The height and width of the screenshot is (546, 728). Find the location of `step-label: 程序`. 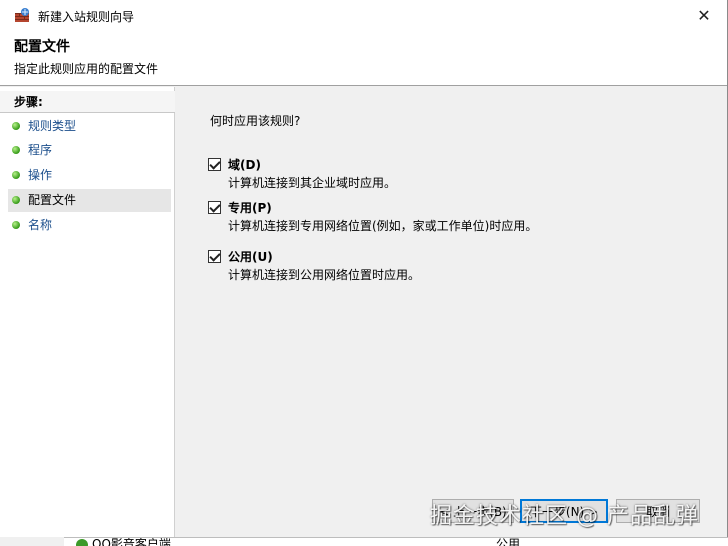

step-label: 程序 is located at coordinates (40, 150).